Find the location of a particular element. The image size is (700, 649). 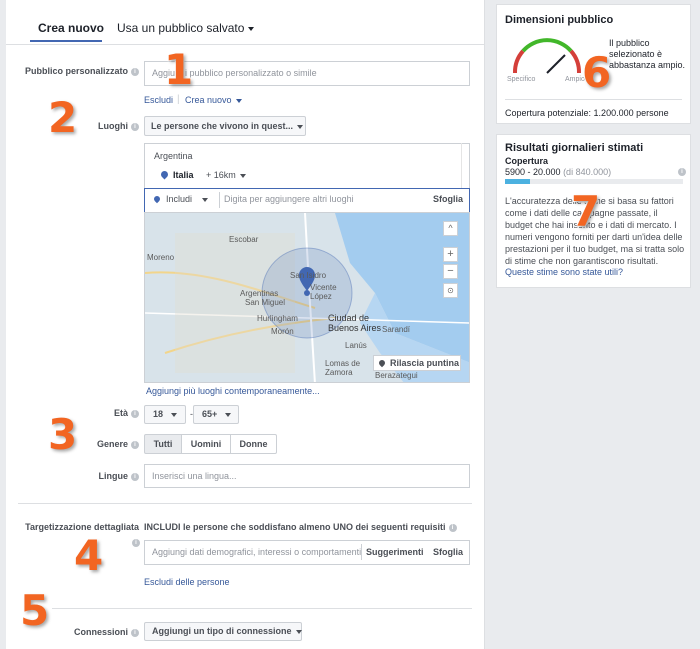

callout-number: 3 is located at coordinates (63, 434).